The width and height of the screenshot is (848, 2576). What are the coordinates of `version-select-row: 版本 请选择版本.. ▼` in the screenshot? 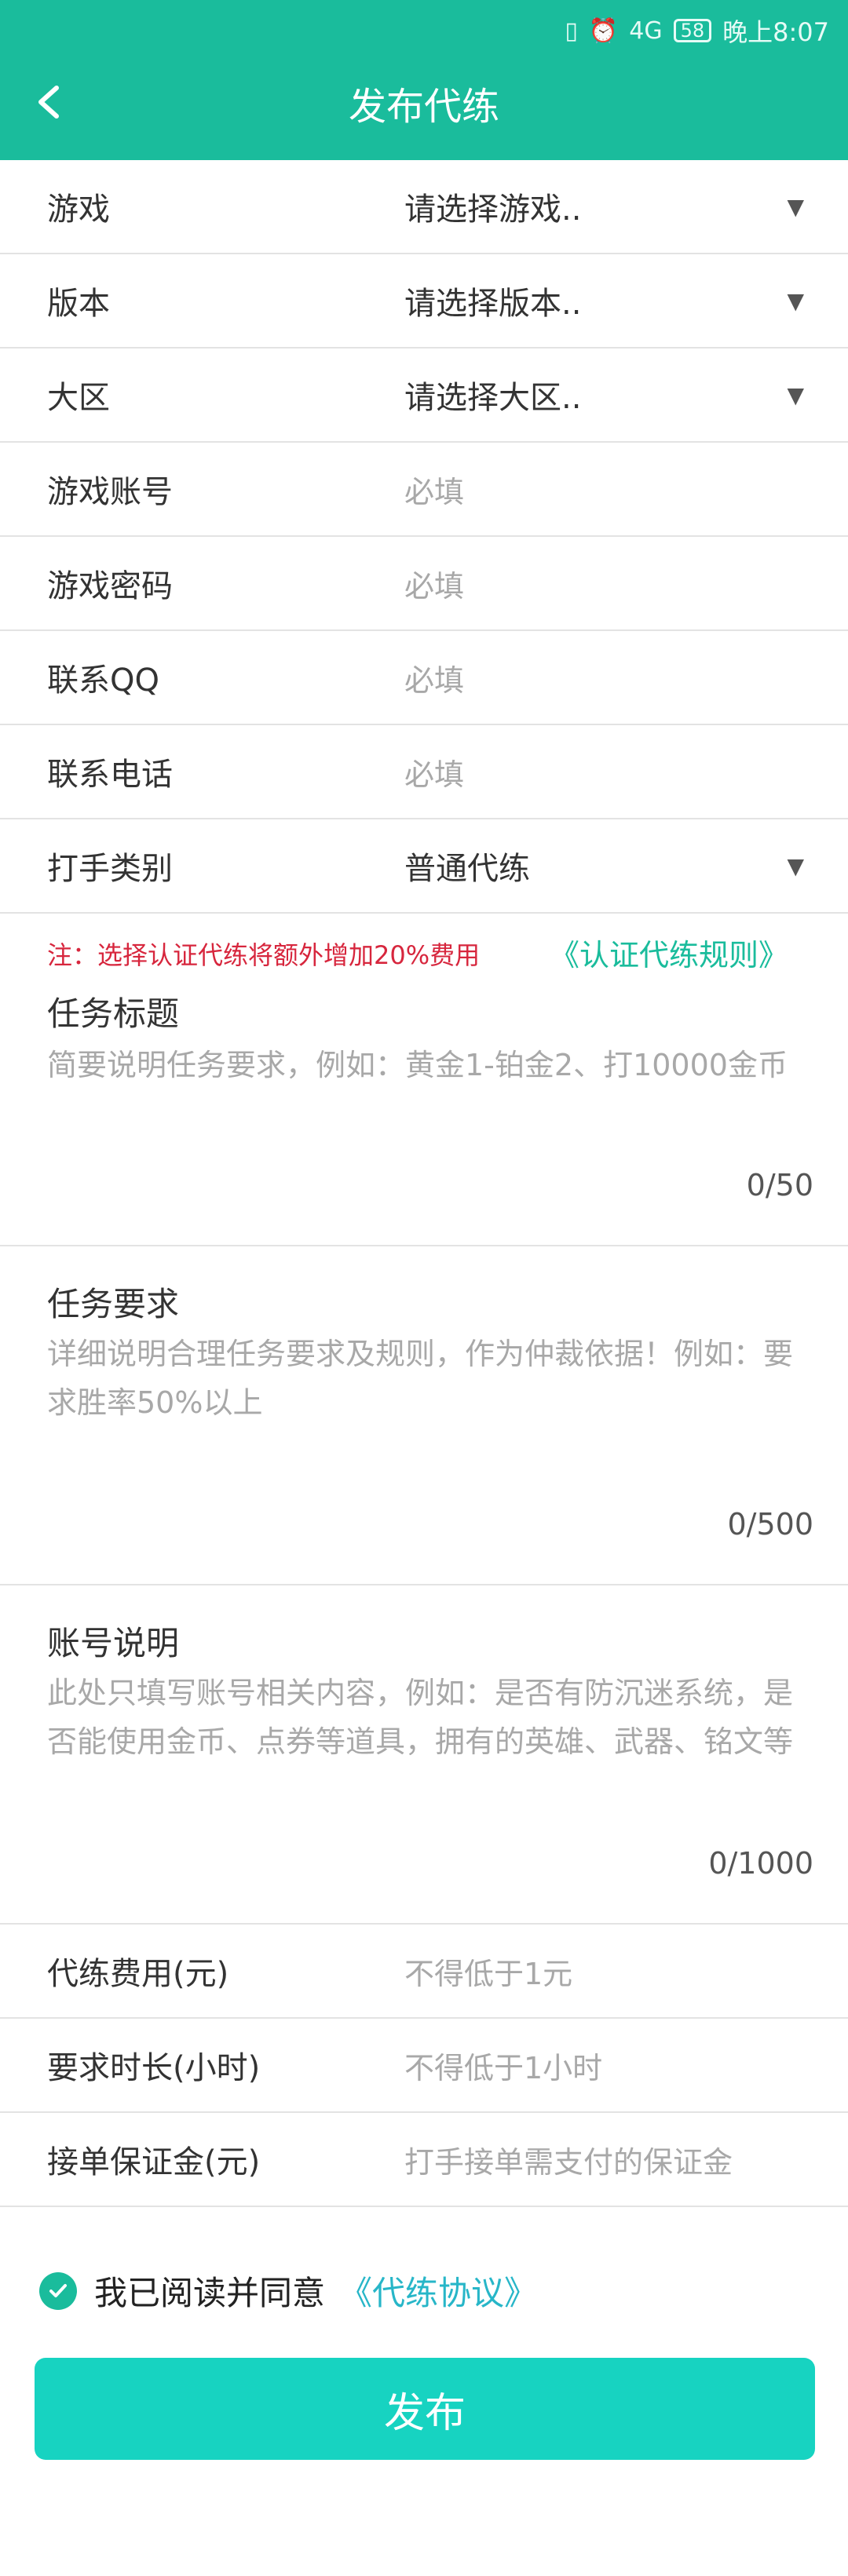 It's located at (424, 301).